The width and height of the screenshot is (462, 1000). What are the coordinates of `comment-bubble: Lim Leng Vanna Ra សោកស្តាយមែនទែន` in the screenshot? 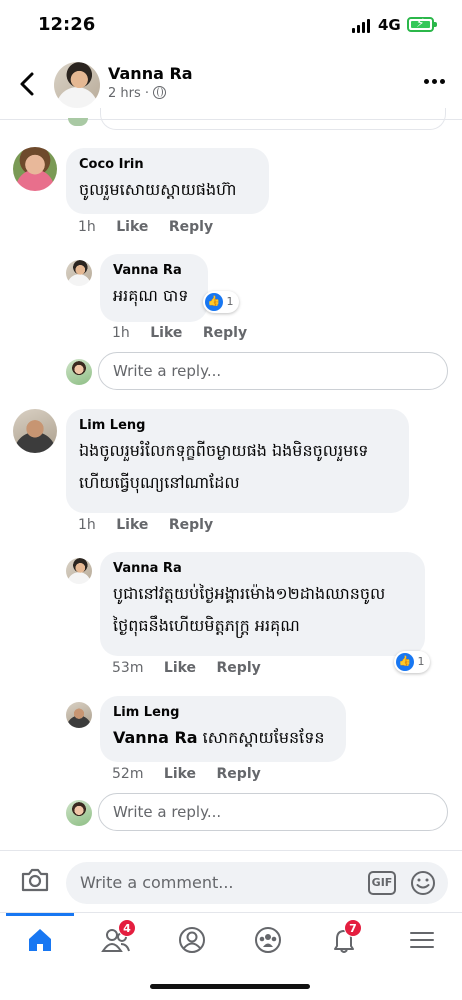 It's located at (223, 729).